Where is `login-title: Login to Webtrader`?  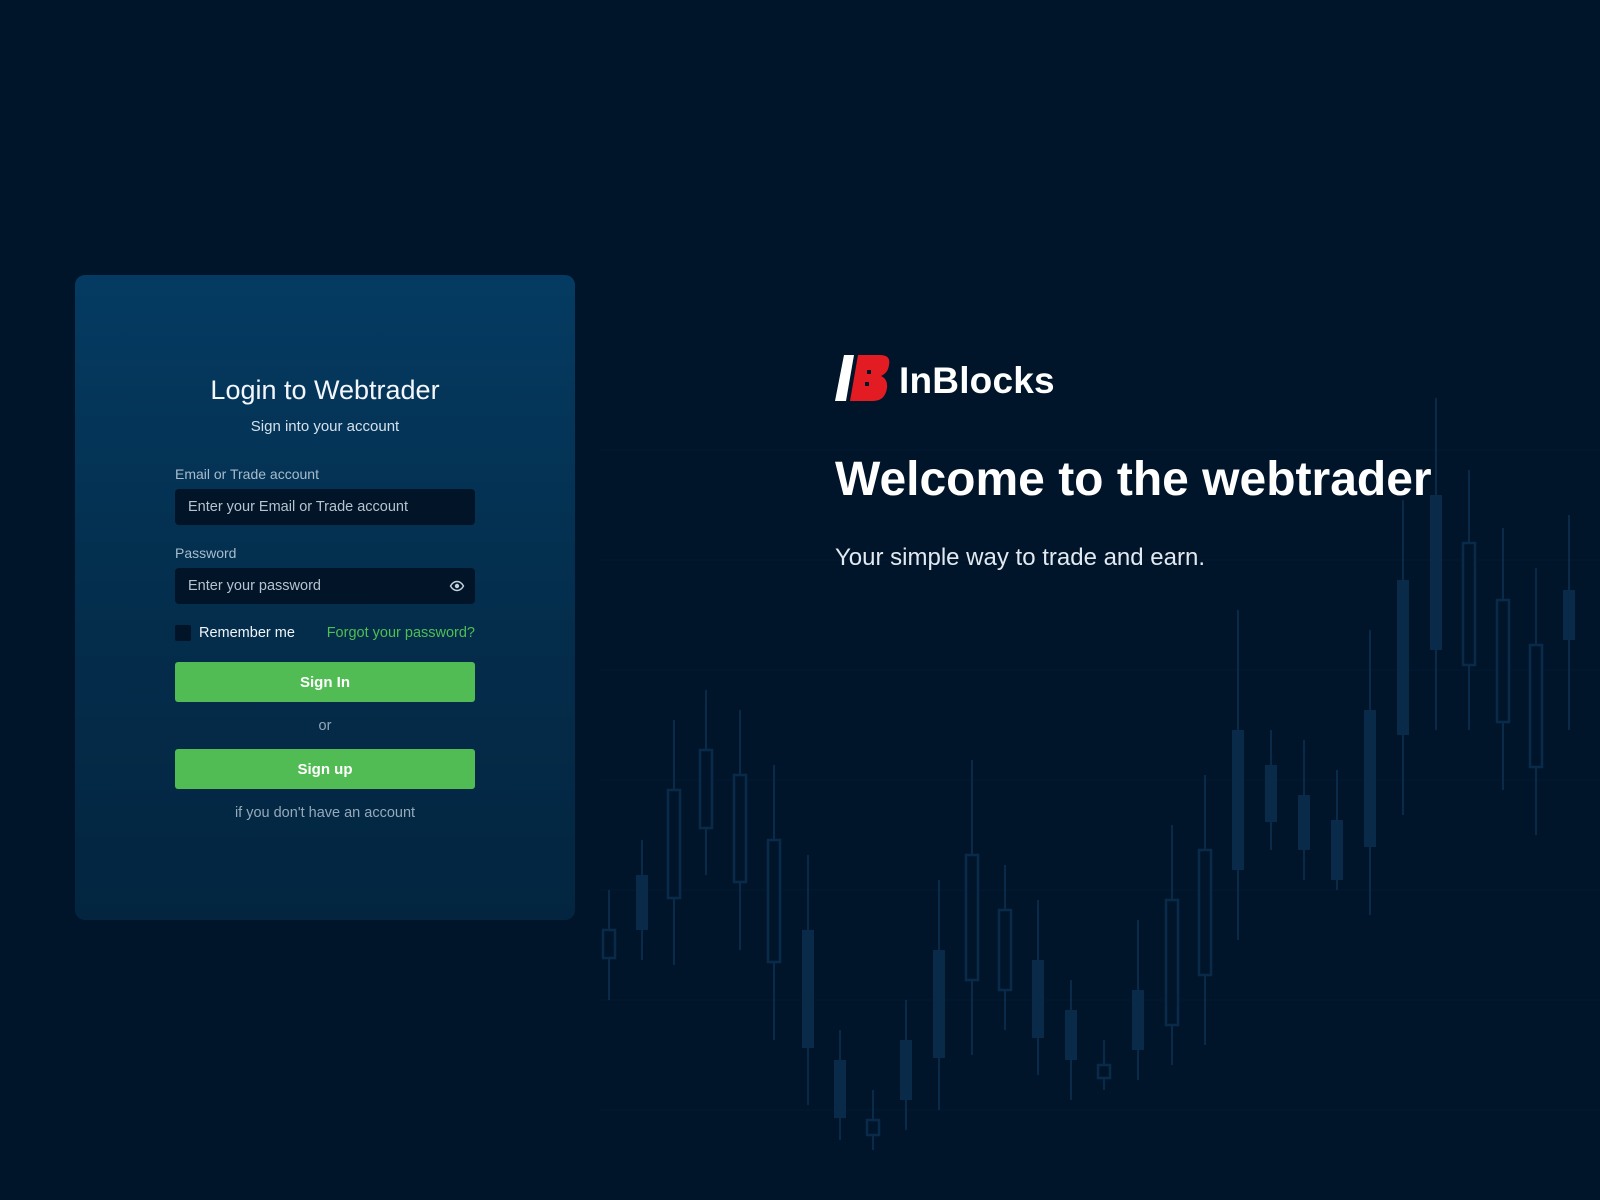 login-title: Login to Webtrader is located at coordinates (325, 390).